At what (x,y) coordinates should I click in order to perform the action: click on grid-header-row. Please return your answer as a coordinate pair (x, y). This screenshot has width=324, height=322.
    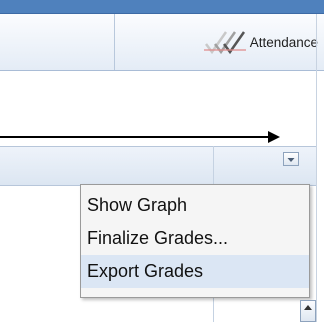
    Looking at the image, I should click on (158, 166).